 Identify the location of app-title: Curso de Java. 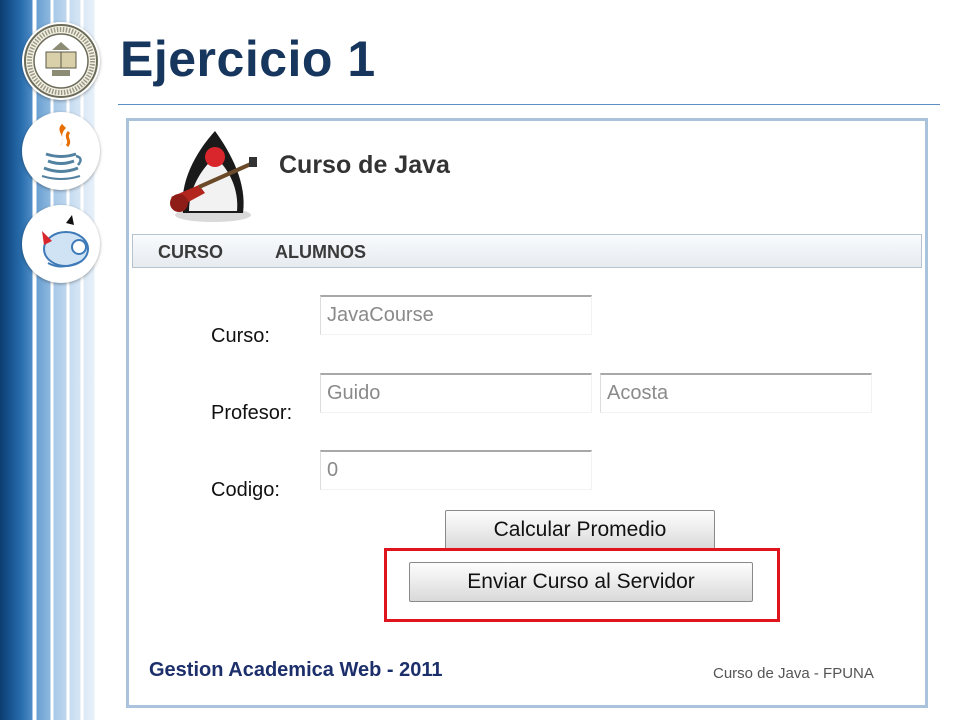
(364, 165).